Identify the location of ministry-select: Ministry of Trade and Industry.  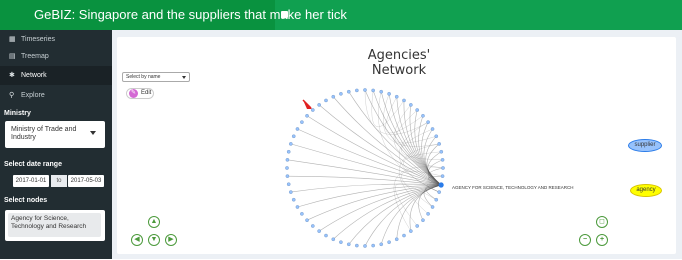
(55, 134).